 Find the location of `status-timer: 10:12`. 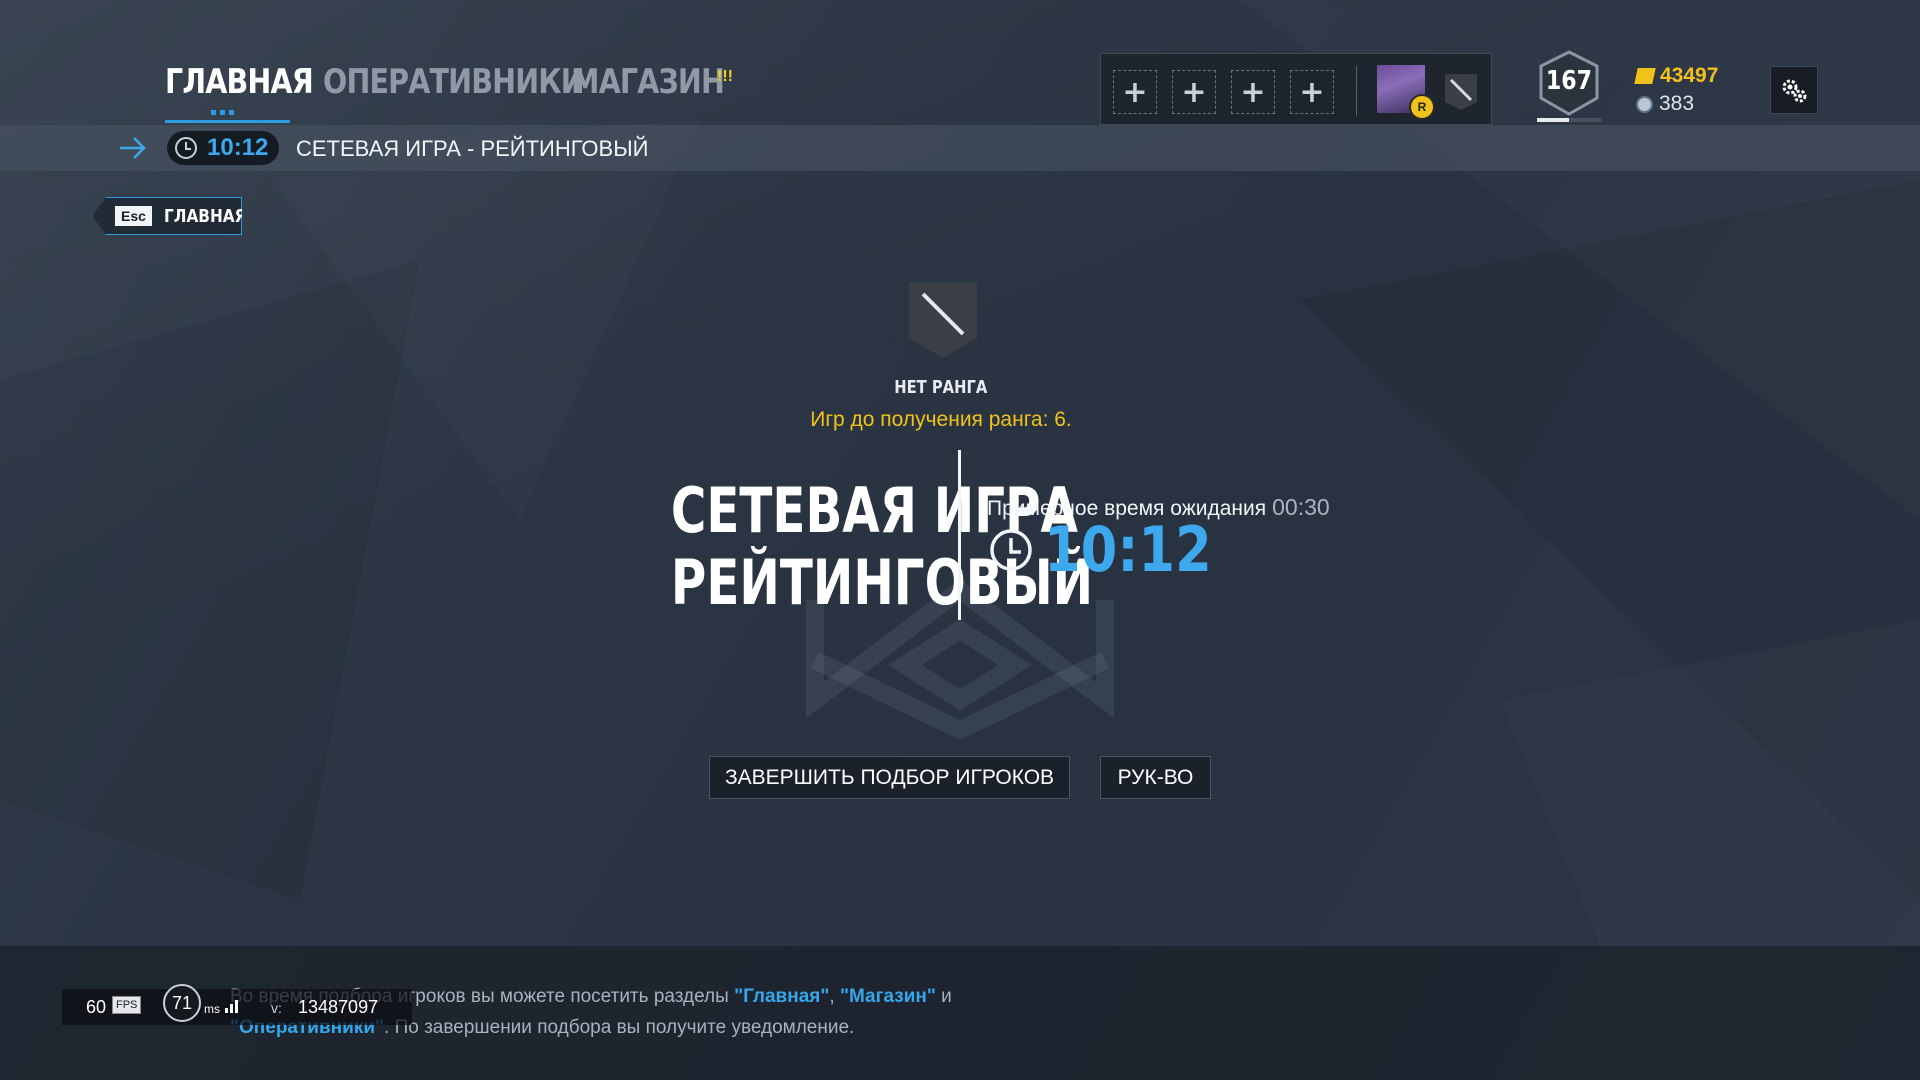

status-timer: 10:12 is located at coordinates (223, 148).